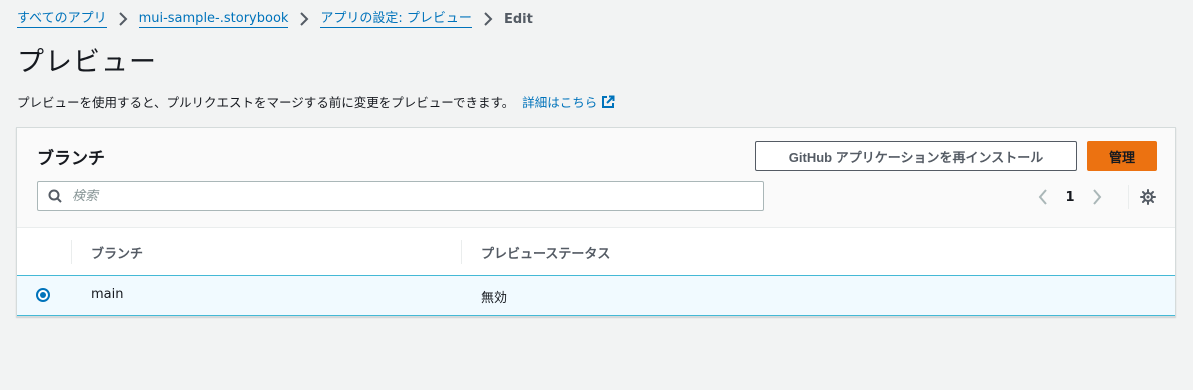 Image resolution: width=1193 pixels, height=390 pixels. I want to click on branch-cell: main, so click(107, 294).